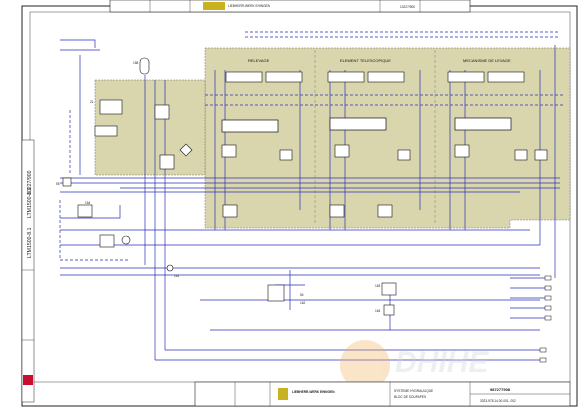 This screenshot has width=585, height=419. I want to click on label-162: 162, so click(303, 303).